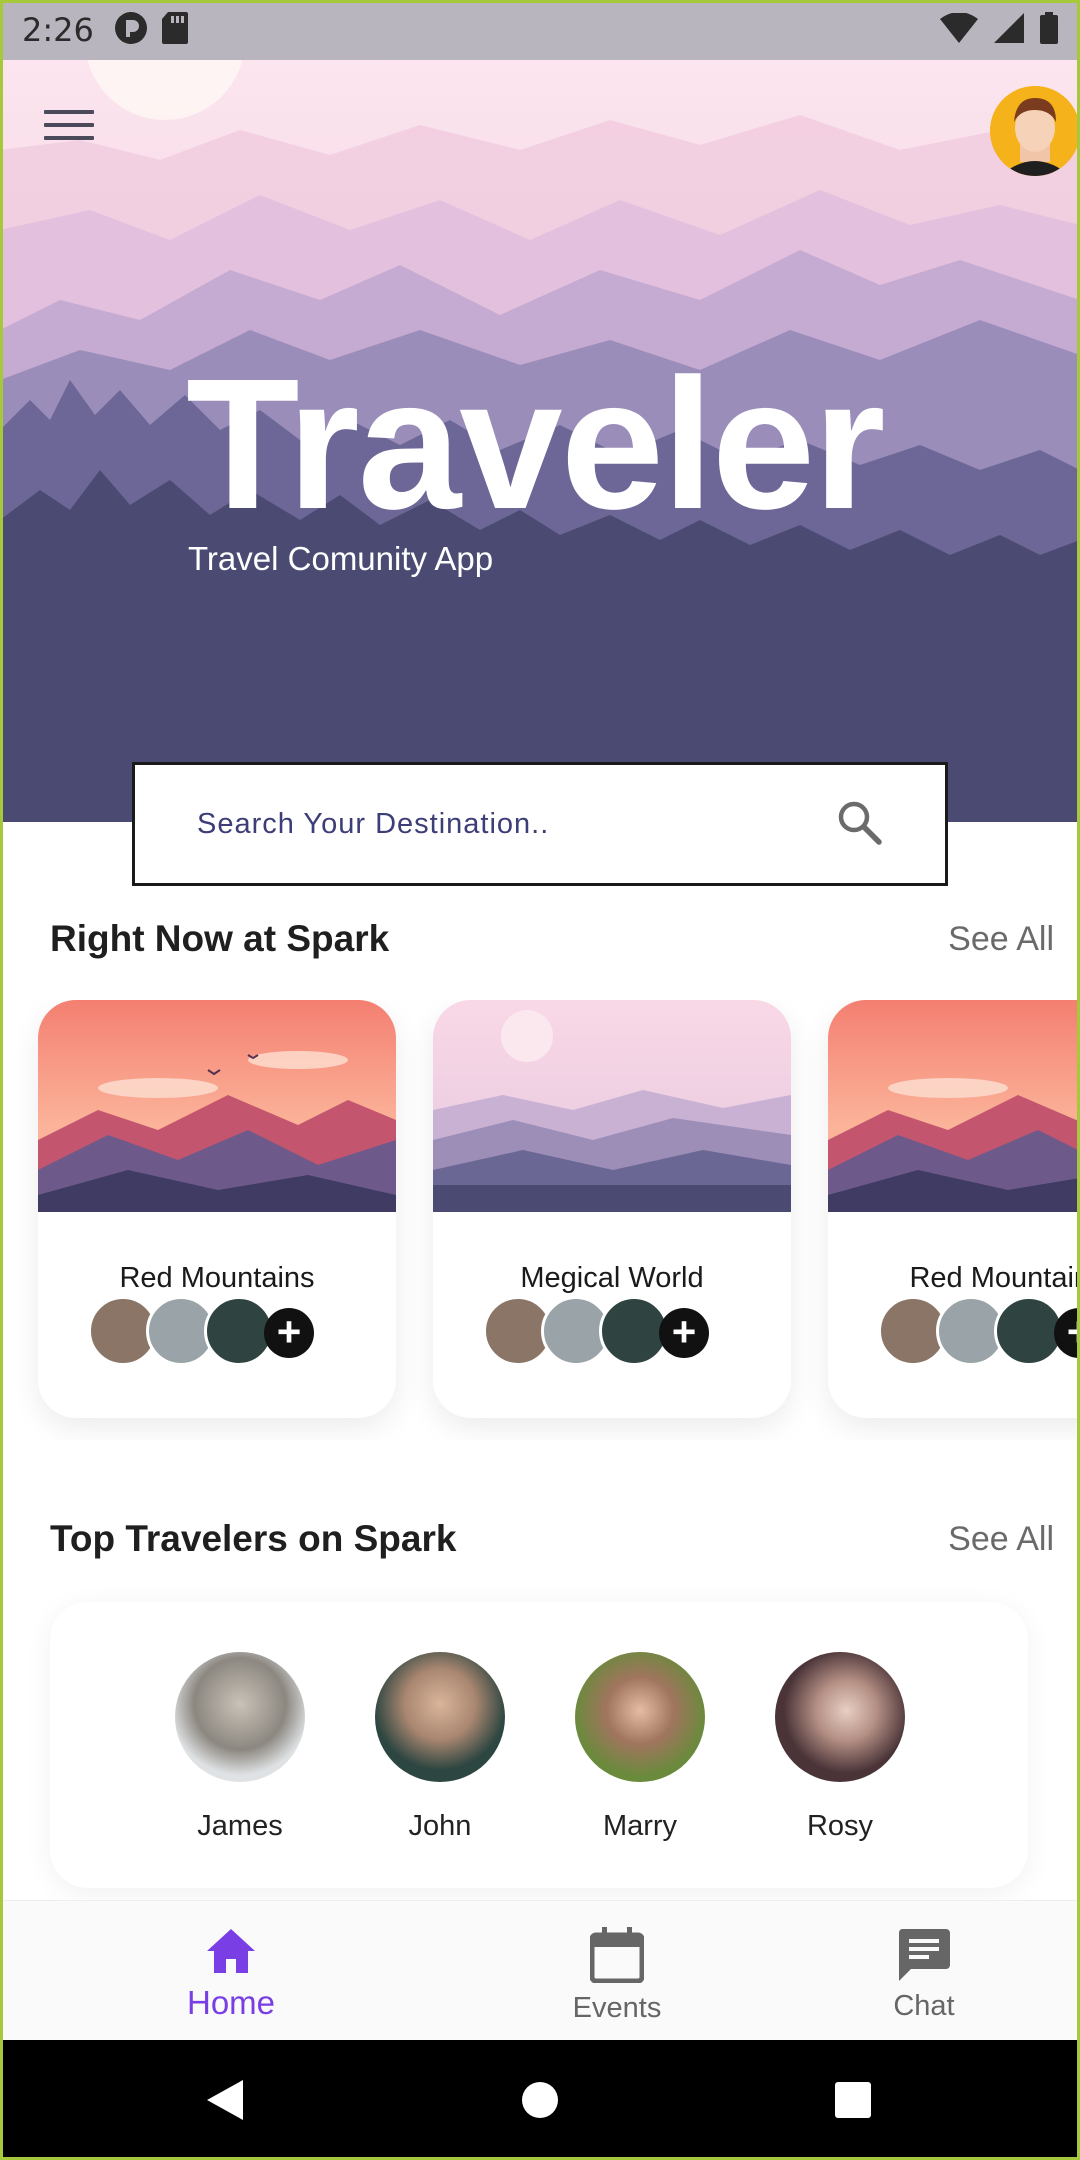 This screenshot has width=1080, height=2160. I want to click on traveler-name: James, so click(240, 1826).